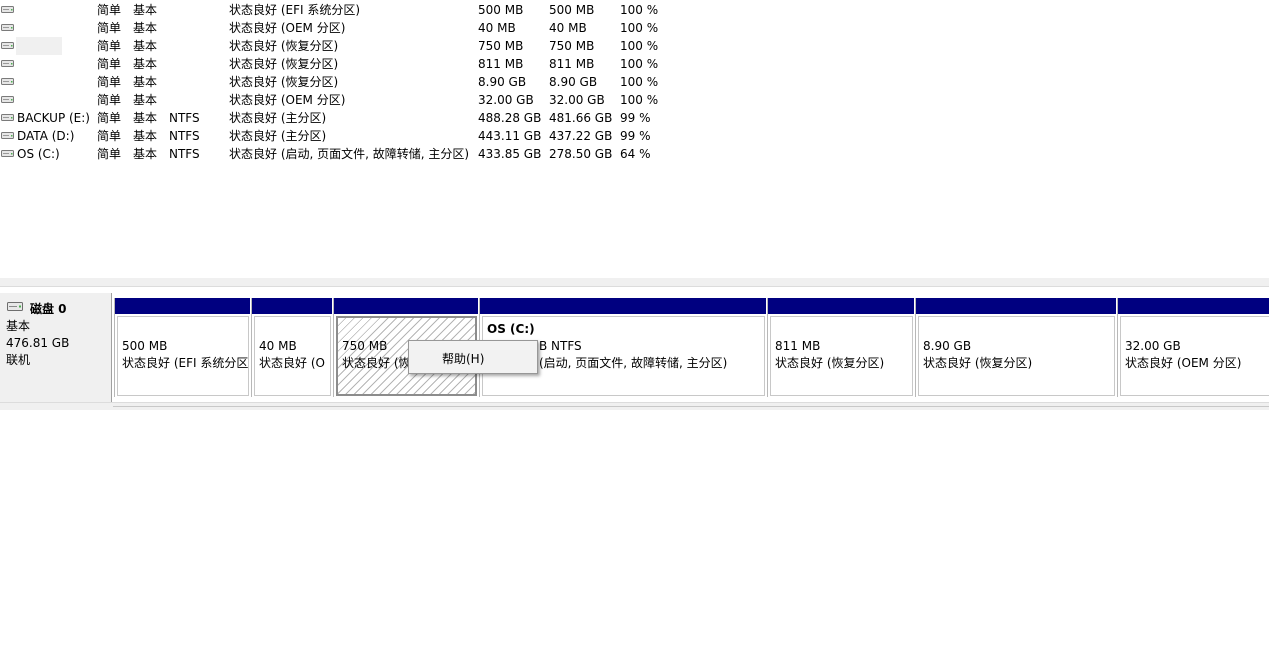 The height and width of the screenshot is (648, 1269). What do you see at coordinates (292, 356) in the screenshot?
I see `partition-body: 40 MB 状态良好 (O` at bounding box center [292, 356].